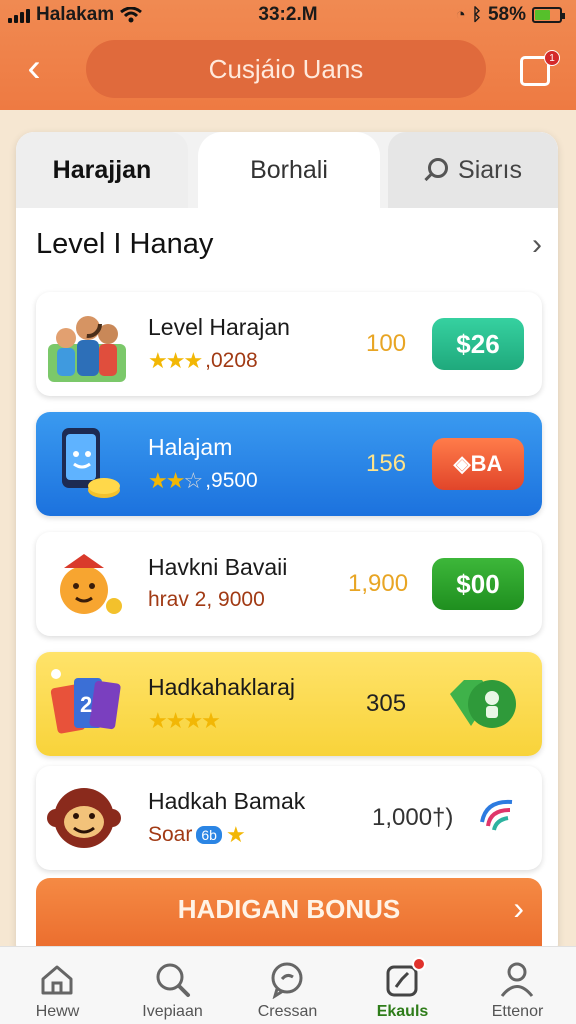 This screenshot has width=576, height=1024. What do you see at coordinates (231, 480) in the screenshot?
I see `item-sub: ,9500` at bounding box center [231, 480].